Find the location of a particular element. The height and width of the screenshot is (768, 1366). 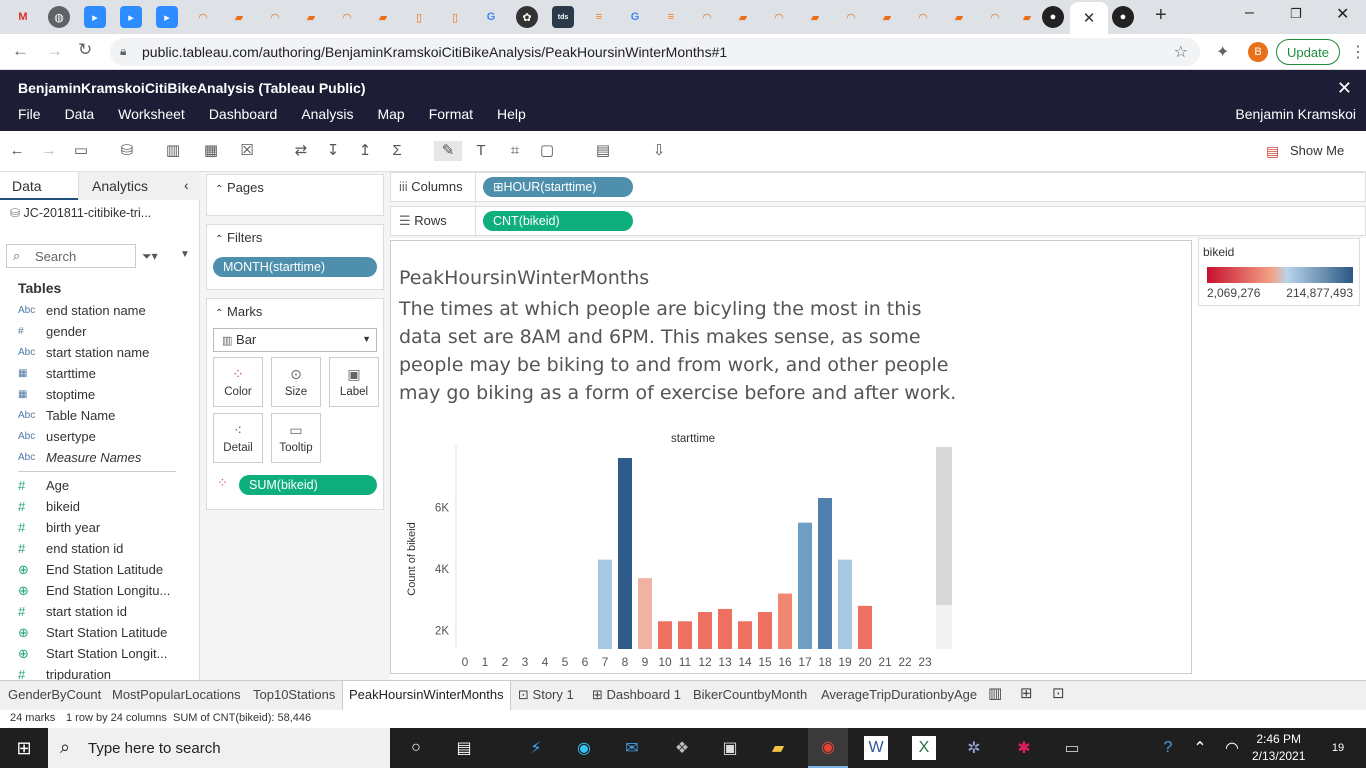

google-tab-icon: G is located at coordinates (635, 17).